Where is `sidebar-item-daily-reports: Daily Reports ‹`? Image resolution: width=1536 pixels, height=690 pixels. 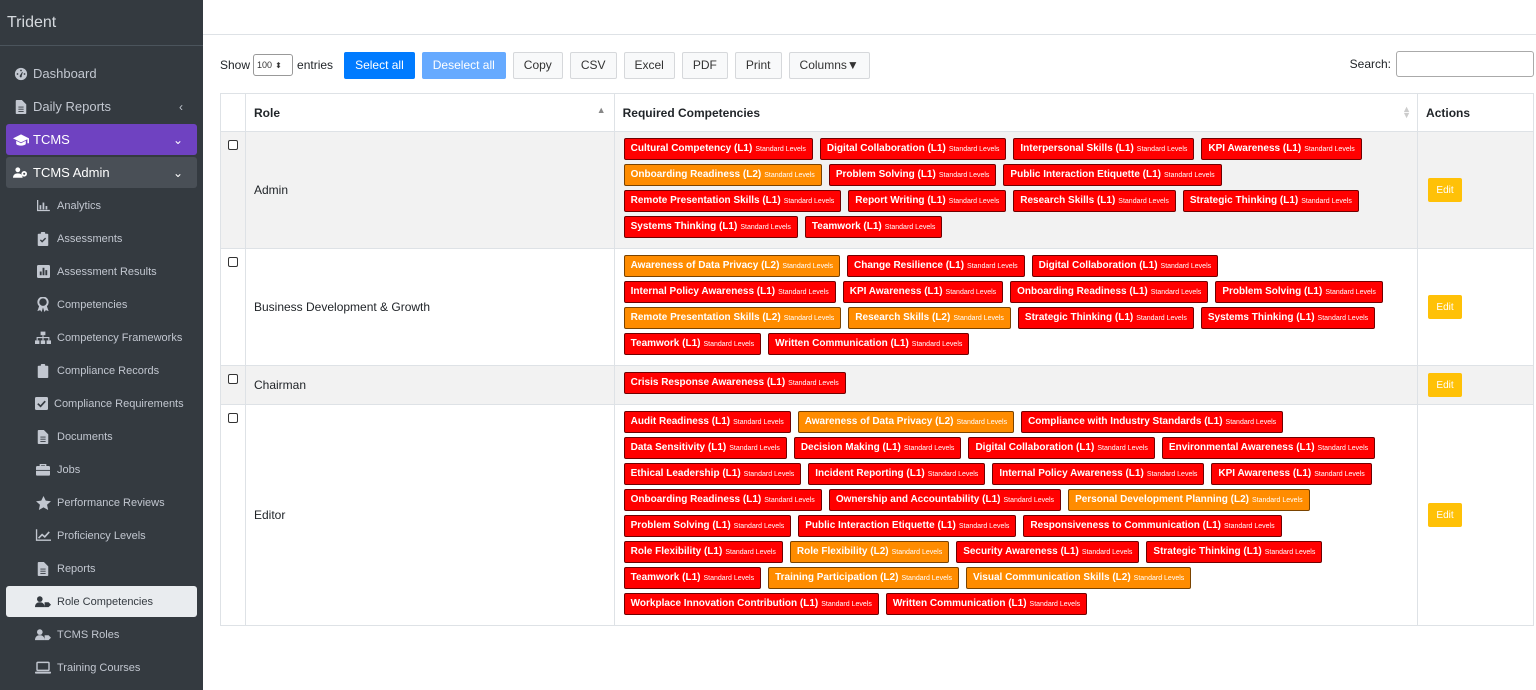 sidebar-item-daily-reports: Daily Reports ‹ is located at coordinates (101, 106).